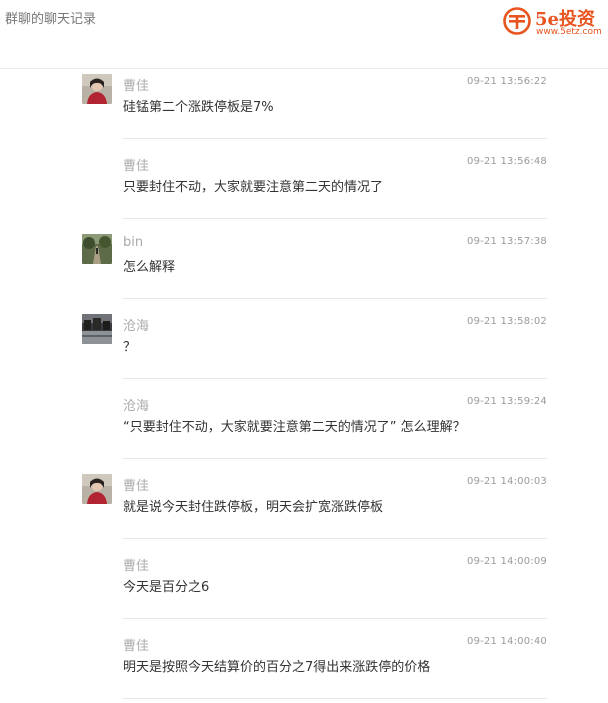 This screenshot has width=608, height=703. What do you see at coordinates (314, 574) in the screenshot?
I see `message-item: 曹佳 09-21 14:00:09 今天是百分之6` at bounding box center [314, 574].